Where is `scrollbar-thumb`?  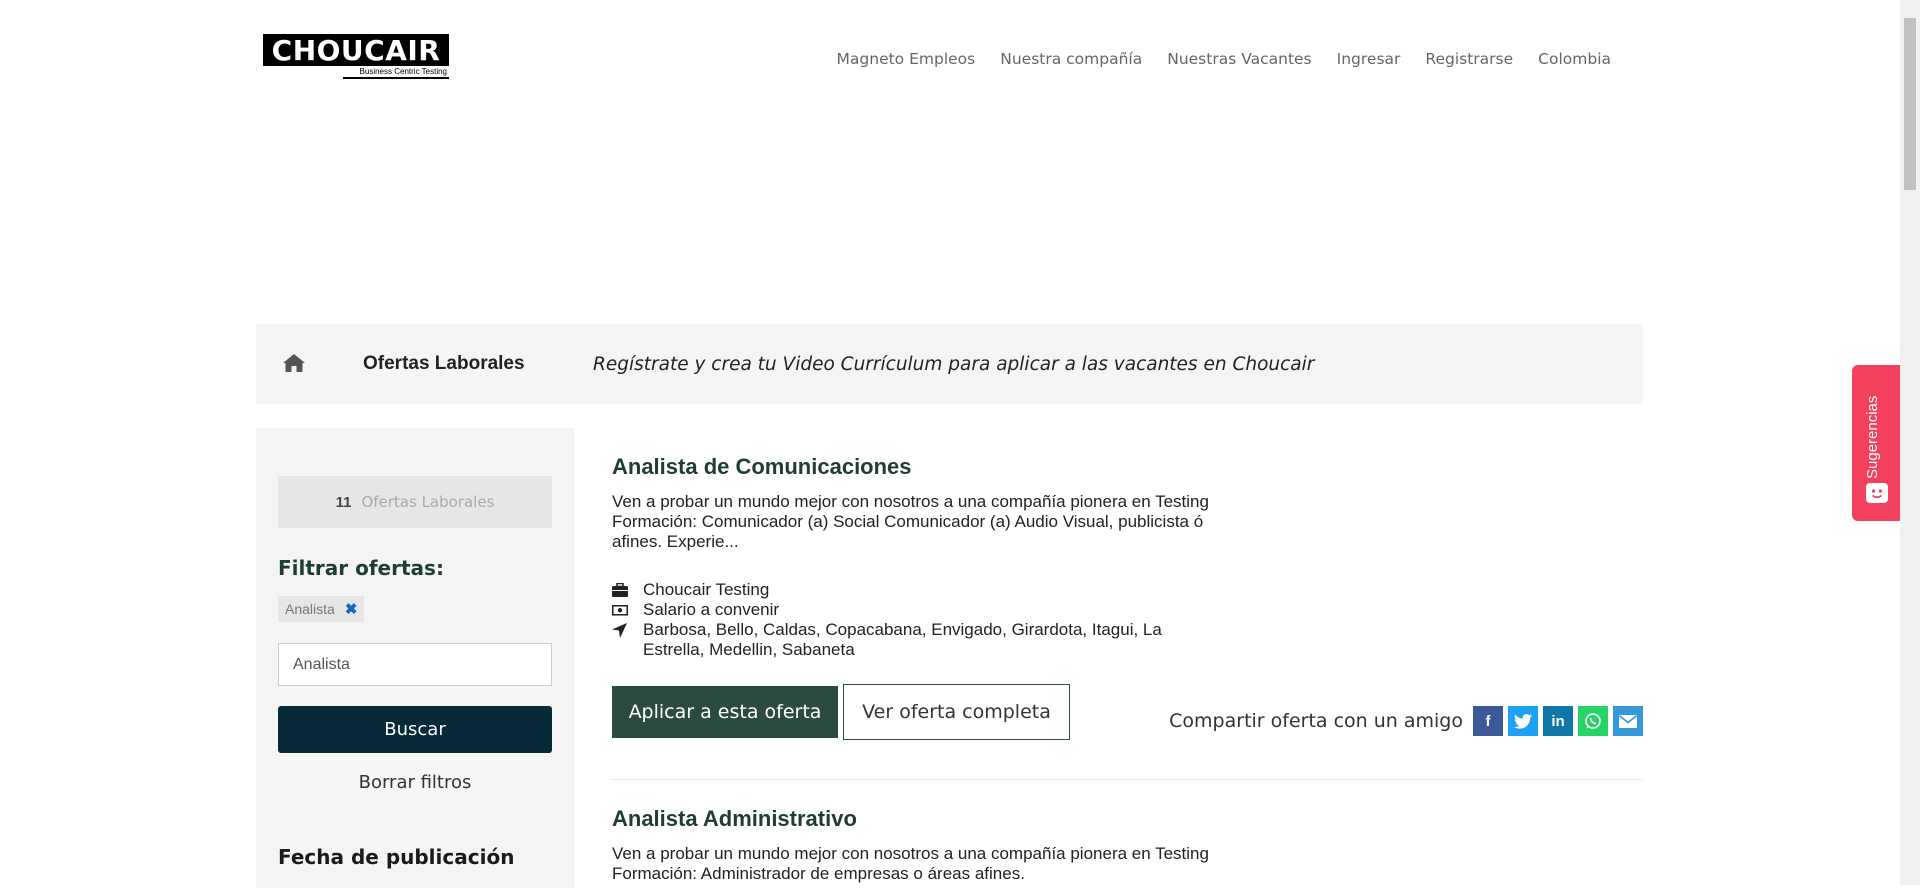 scrollbar-thumb is located at coordinates (1910, 104).